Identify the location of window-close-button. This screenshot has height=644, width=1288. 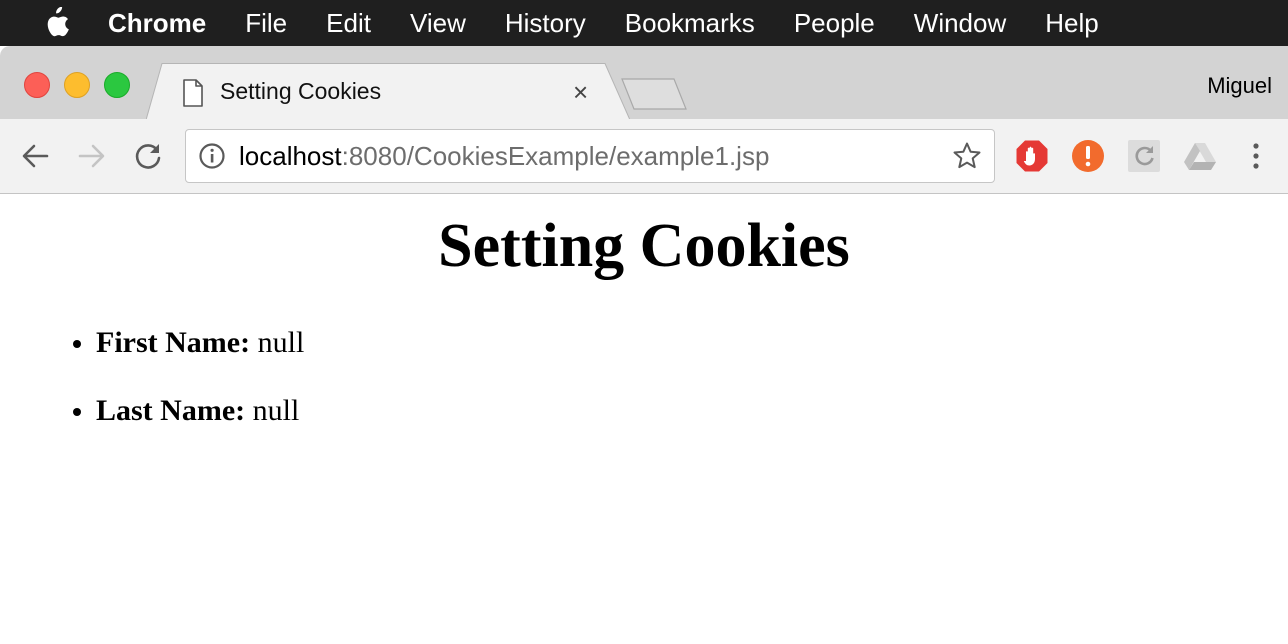
(37, 85).